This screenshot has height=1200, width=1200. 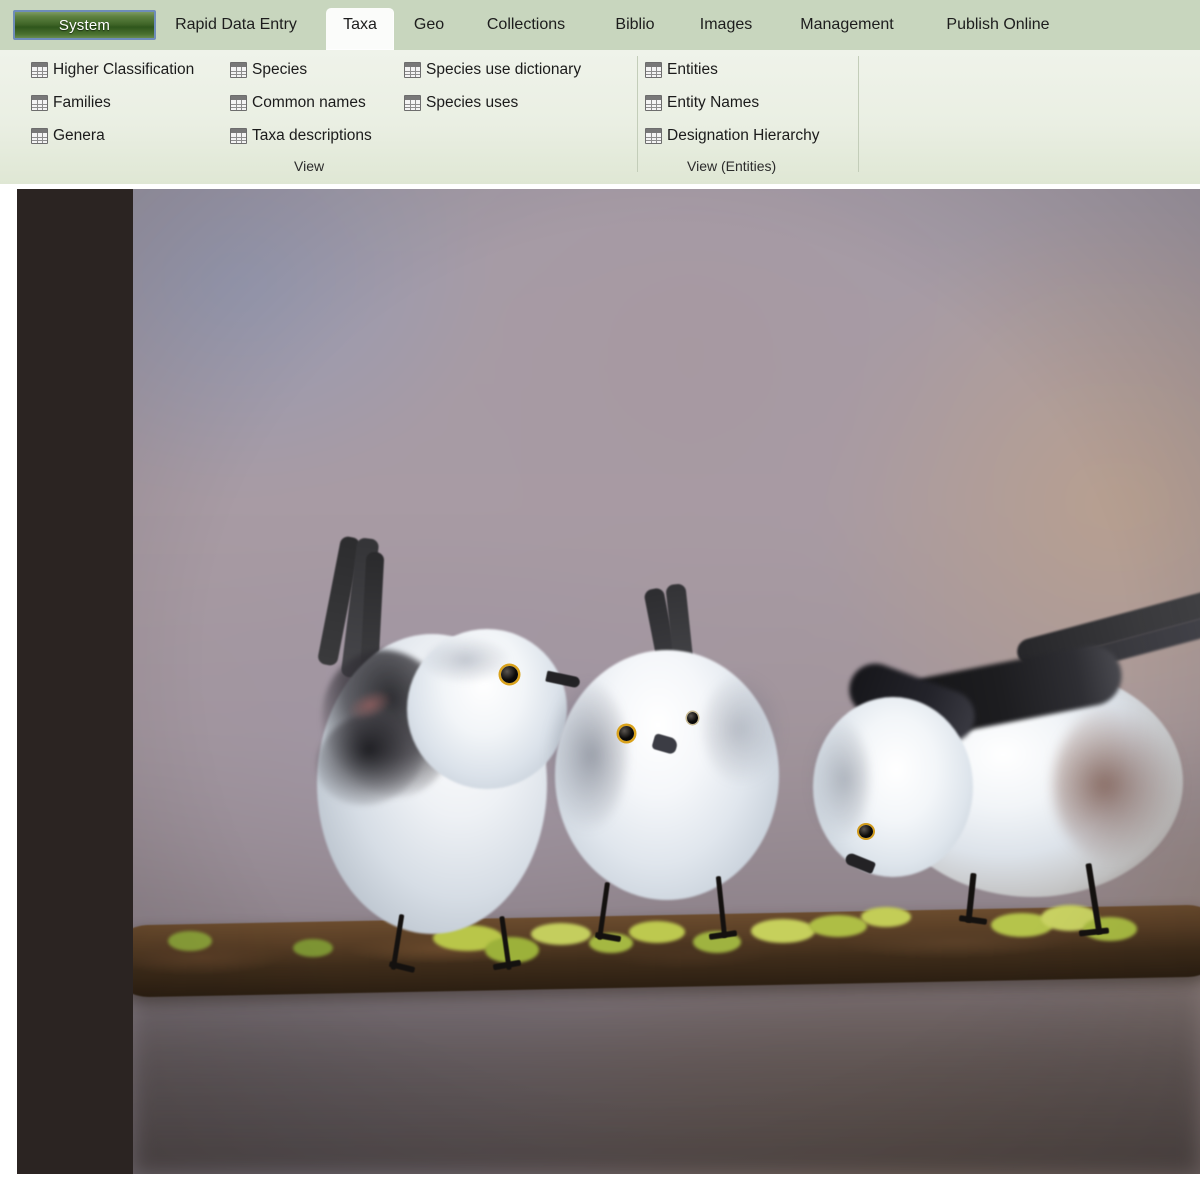 What do you see at coordinates (429, 29) in the screenshot?
I see `tab-geo: Geo` at bounding box center [429, 29].